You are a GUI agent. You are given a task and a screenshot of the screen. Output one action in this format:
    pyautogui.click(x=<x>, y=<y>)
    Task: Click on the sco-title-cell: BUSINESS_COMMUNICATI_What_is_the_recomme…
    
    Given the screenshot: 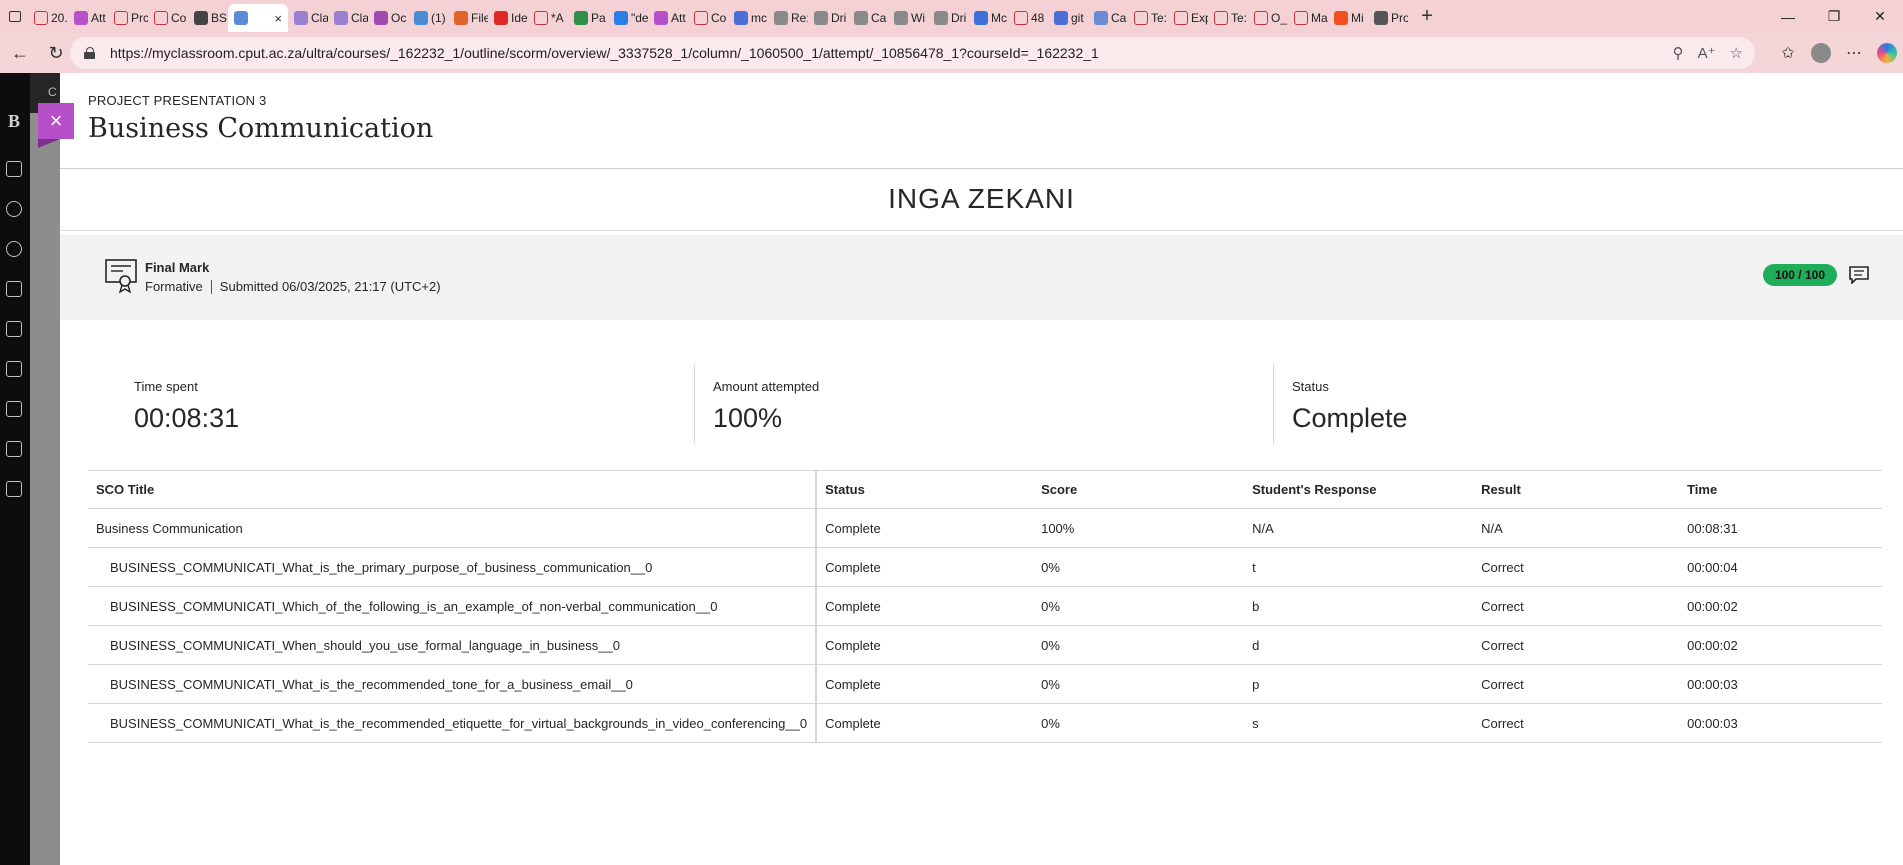 What is the action you would take?
    pyautogui.click(x=453, y=723)
    